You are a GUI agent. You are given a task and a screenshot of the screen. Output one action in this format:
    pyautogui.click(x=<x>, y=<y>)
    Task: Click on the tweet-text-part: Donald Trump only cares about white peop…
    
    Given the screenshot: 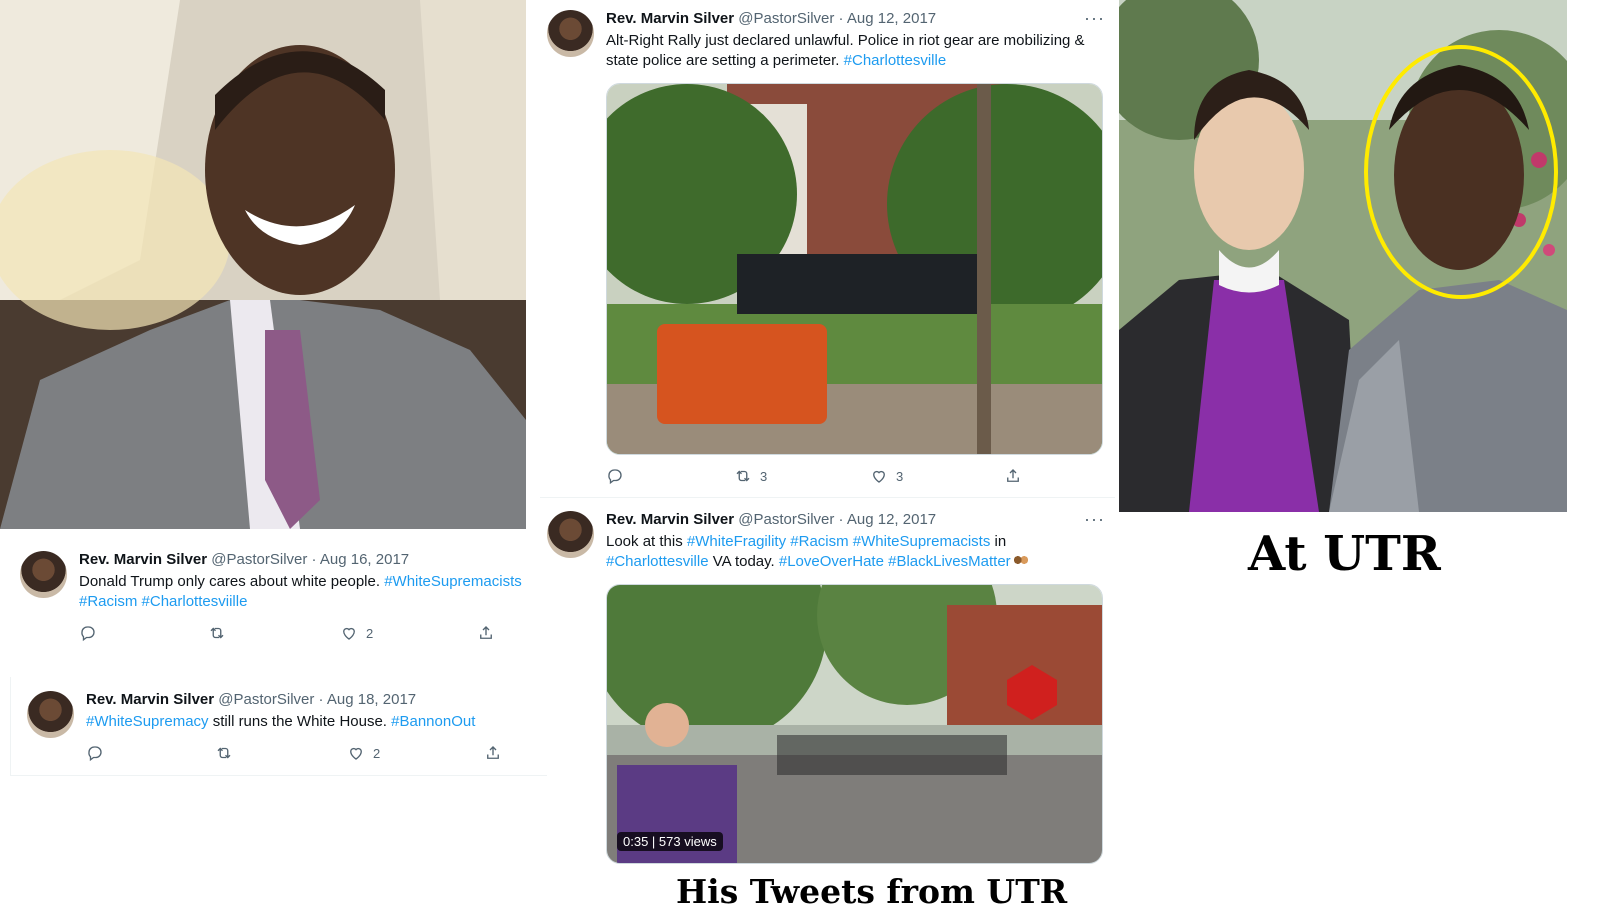 What is the action you would take?
    pyautogui.click(x=232, y=581)
    